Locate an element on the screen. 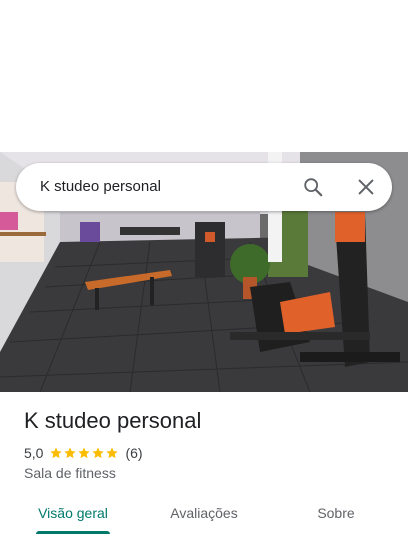 The width and height of the screenshot is (408, 544). tab-about: Sobre is located at coordinates (336, 513).